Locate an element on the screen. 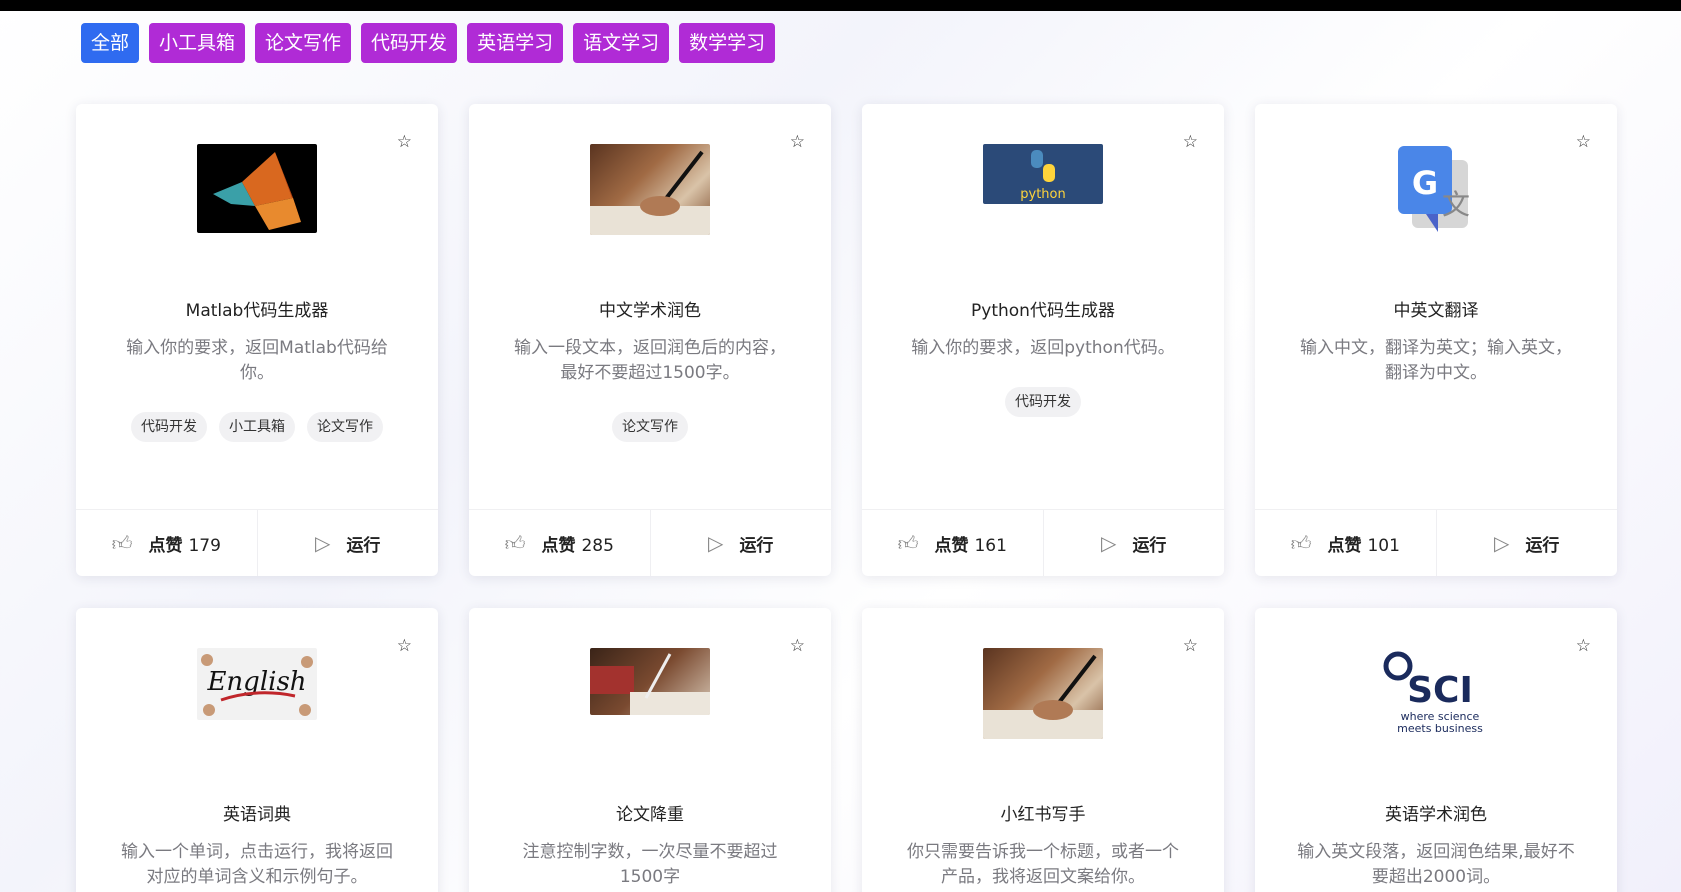 Image resolution: width=1681 pixels, height=892 pixels. card-title: 中文学术润色 is located at coordinates (650, 311).